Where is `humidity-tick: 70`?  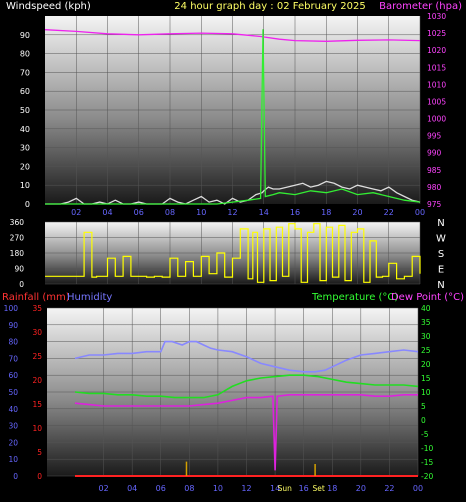 humidity-tick: 70 is located at coordinates (13, 358).